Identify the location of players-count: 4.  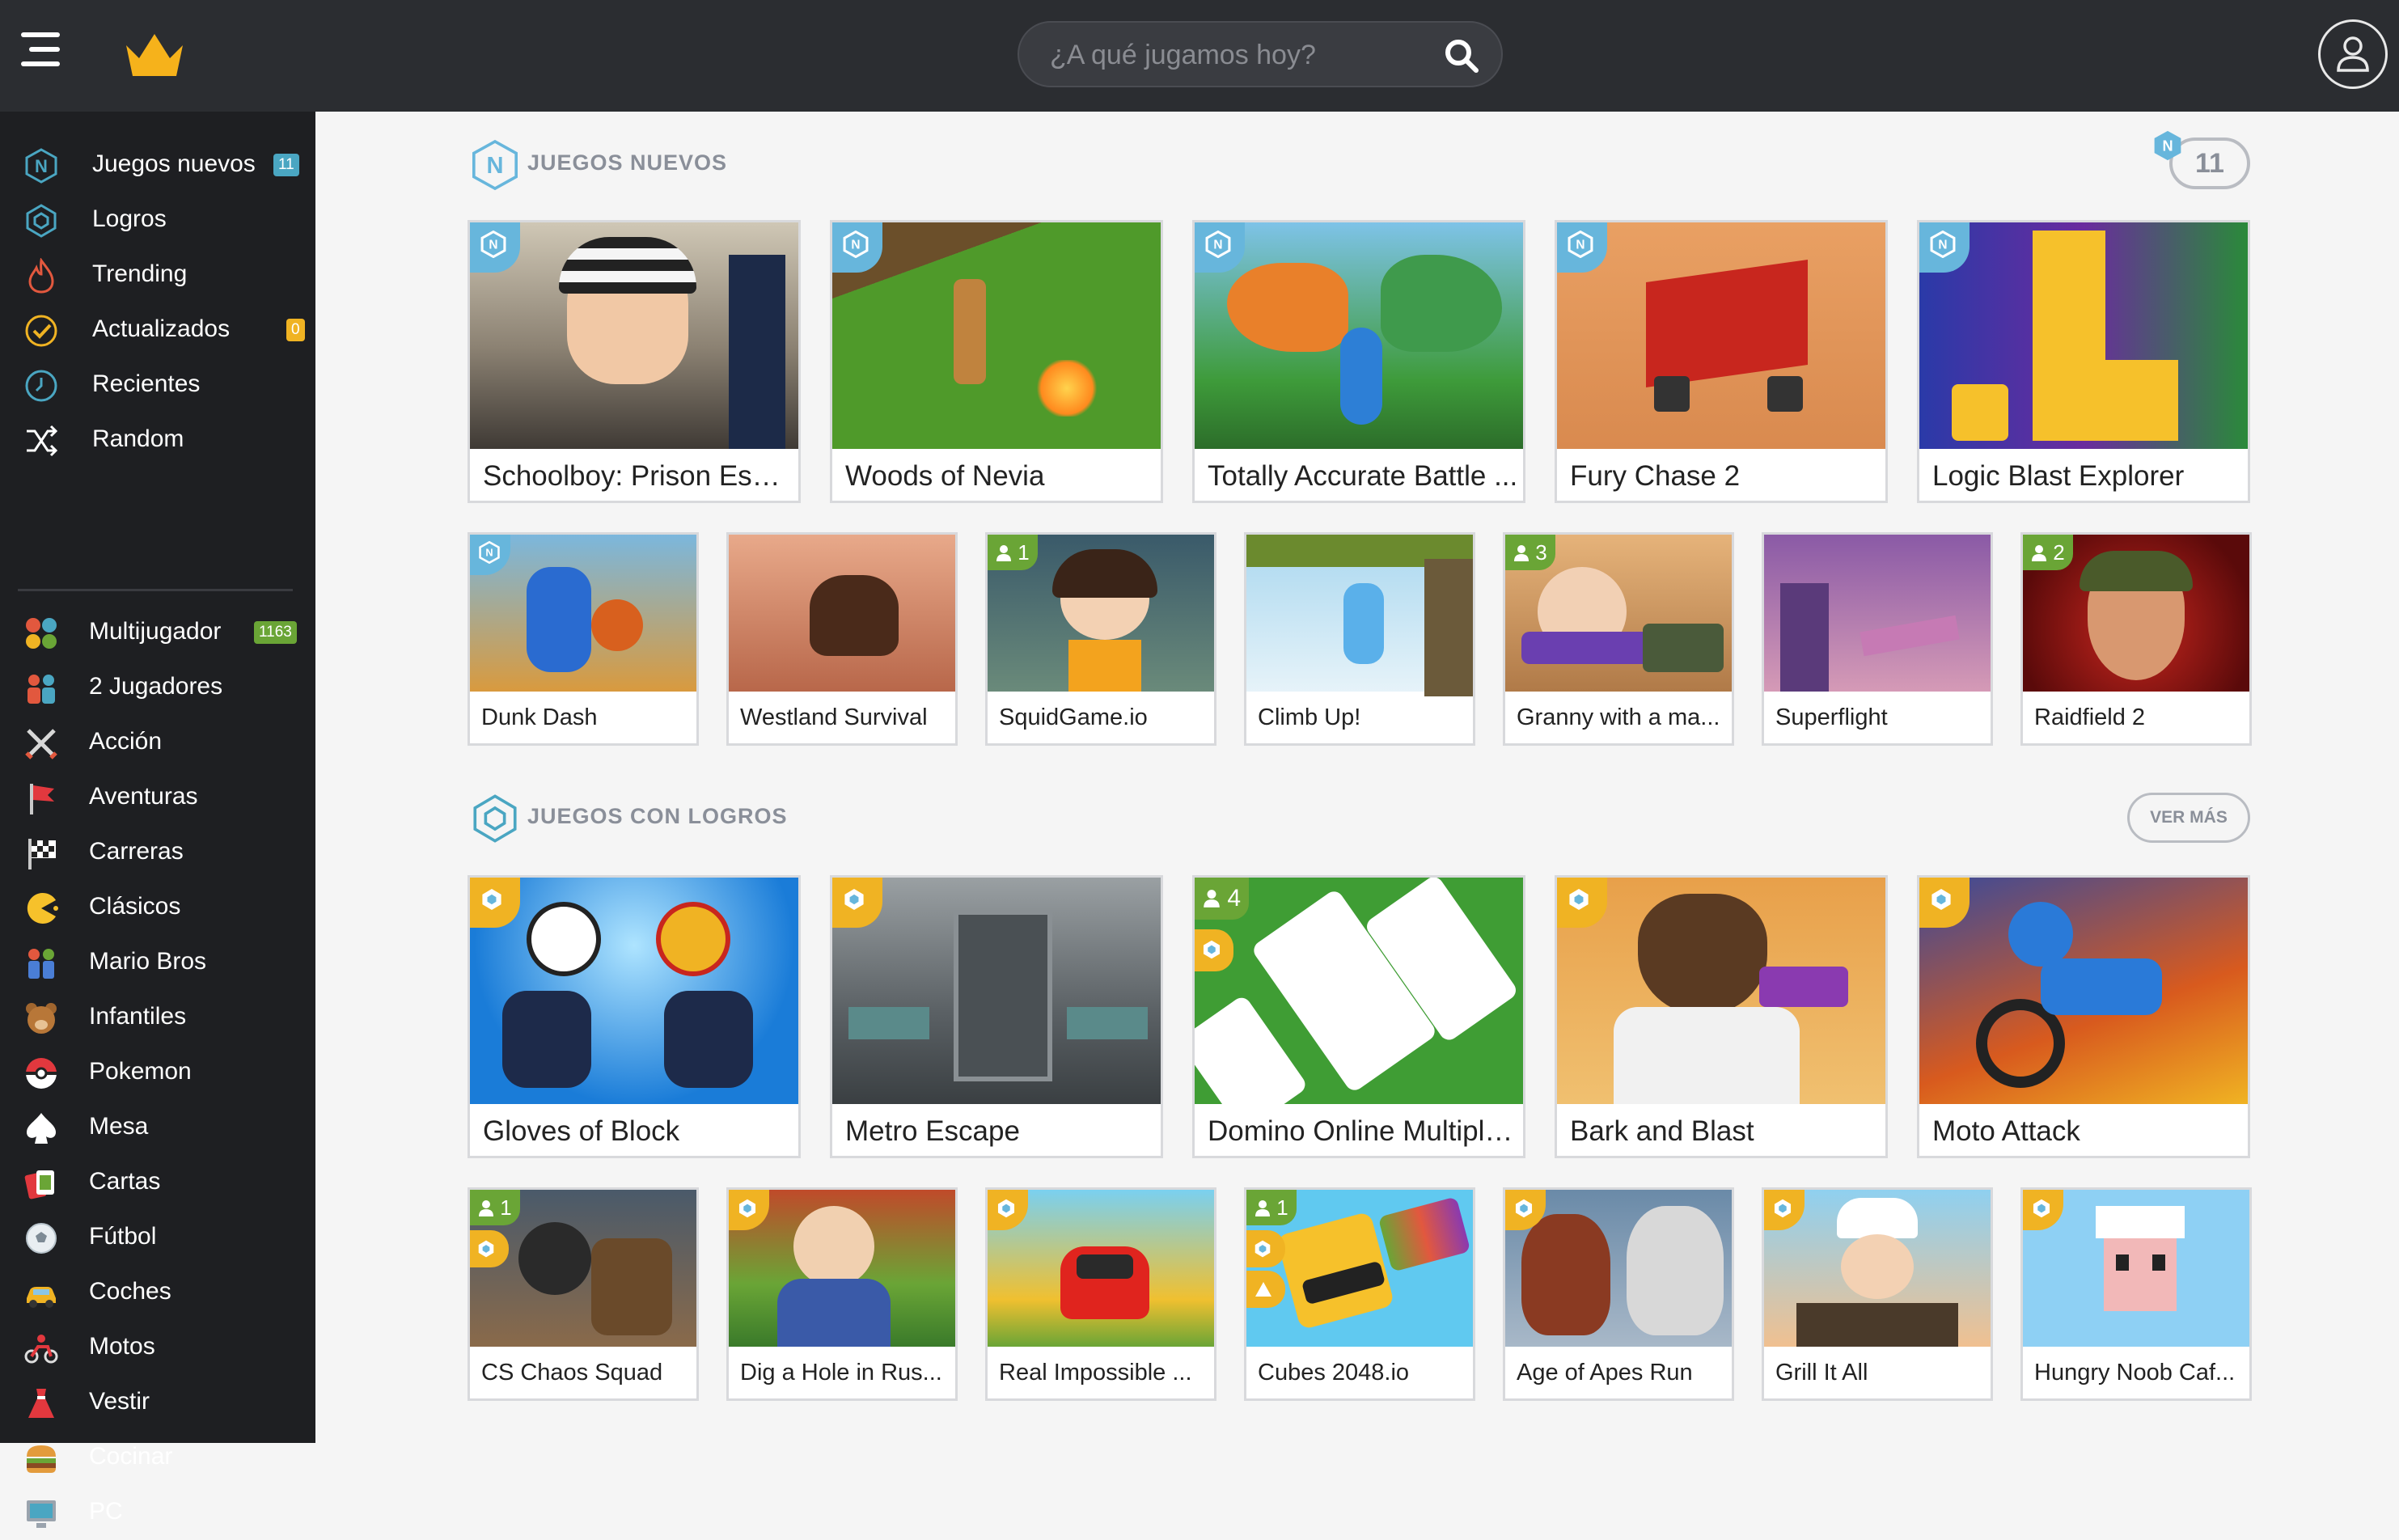
(1234, 898).